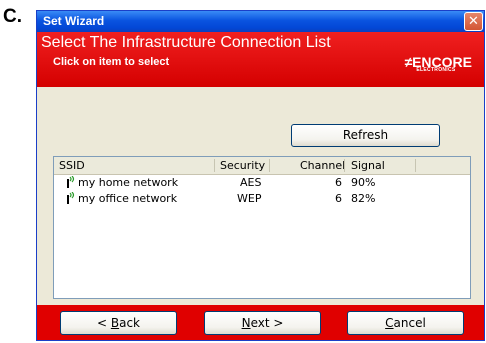 The height and width of the screenshot is (343, 486). I want to click on row-ssid: my office network, so click(128, 198).